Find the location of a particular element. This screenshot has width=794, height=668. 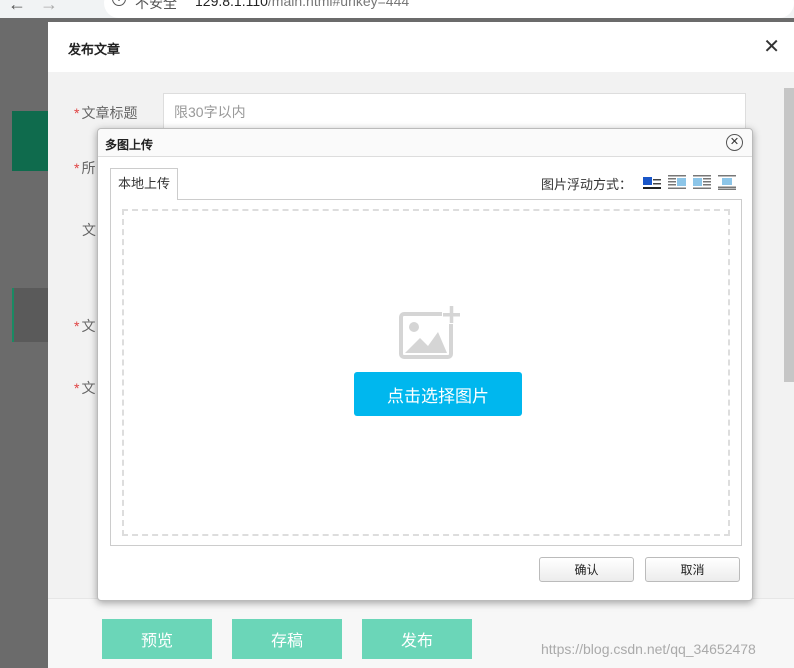

float-center-icon is located at coordinates (727, 182).